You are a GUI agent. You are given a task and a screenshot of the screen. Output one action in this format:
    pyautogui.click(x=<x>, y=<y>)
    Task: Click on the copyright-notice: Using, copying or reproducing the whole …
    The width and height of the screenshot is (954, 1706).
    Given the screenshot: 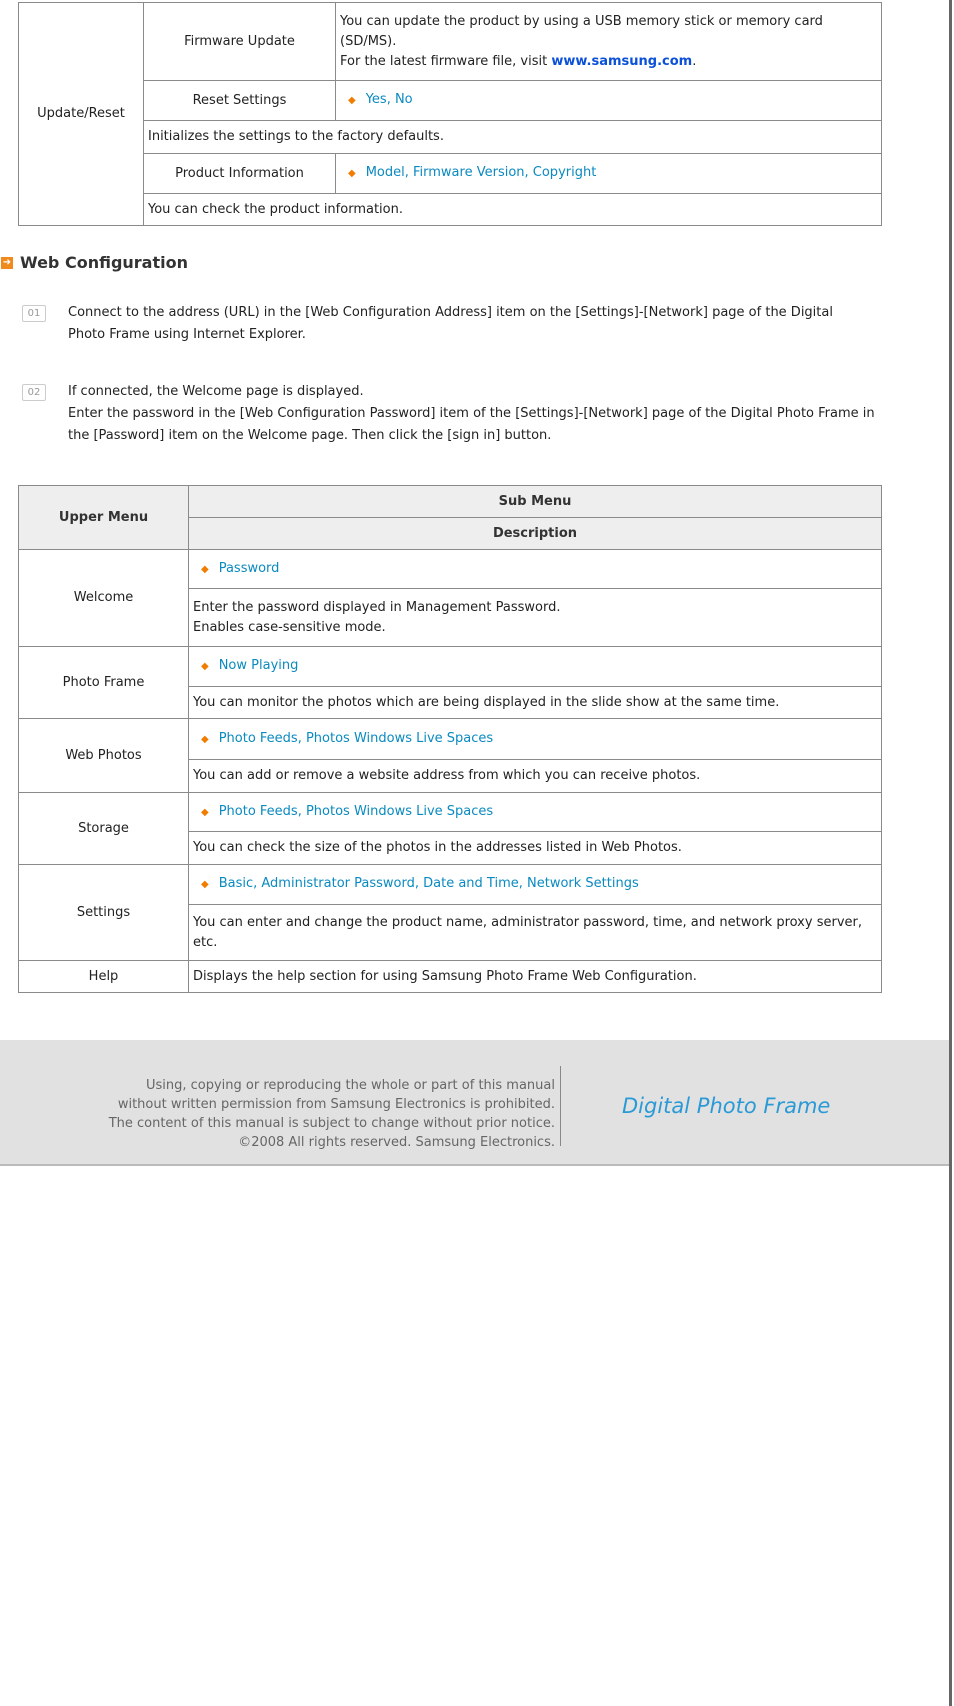 What is the action you would take?
    pyautogui.click(x=332, y=1114)
    